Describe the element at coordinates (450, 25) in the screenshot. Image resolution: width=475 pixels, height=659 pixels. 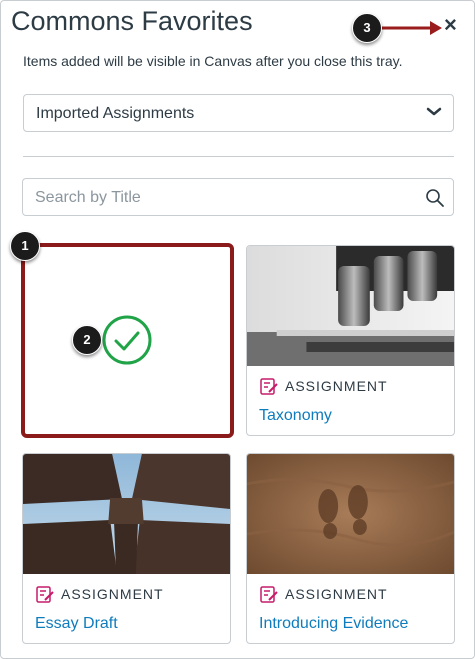
I see `close-button: ×` at that location.